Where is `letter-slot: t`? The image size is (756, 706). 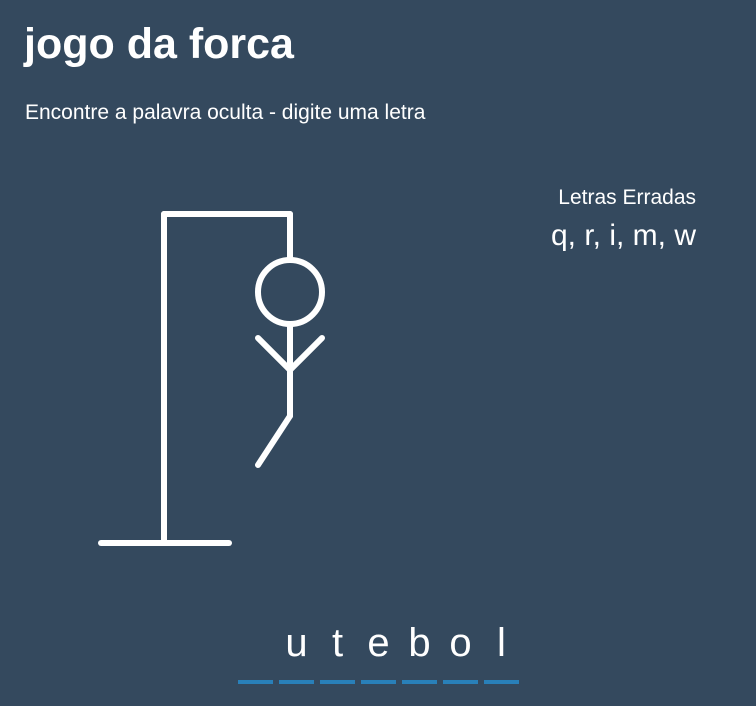 letter-slot: t is located at coordinates (337, 651).